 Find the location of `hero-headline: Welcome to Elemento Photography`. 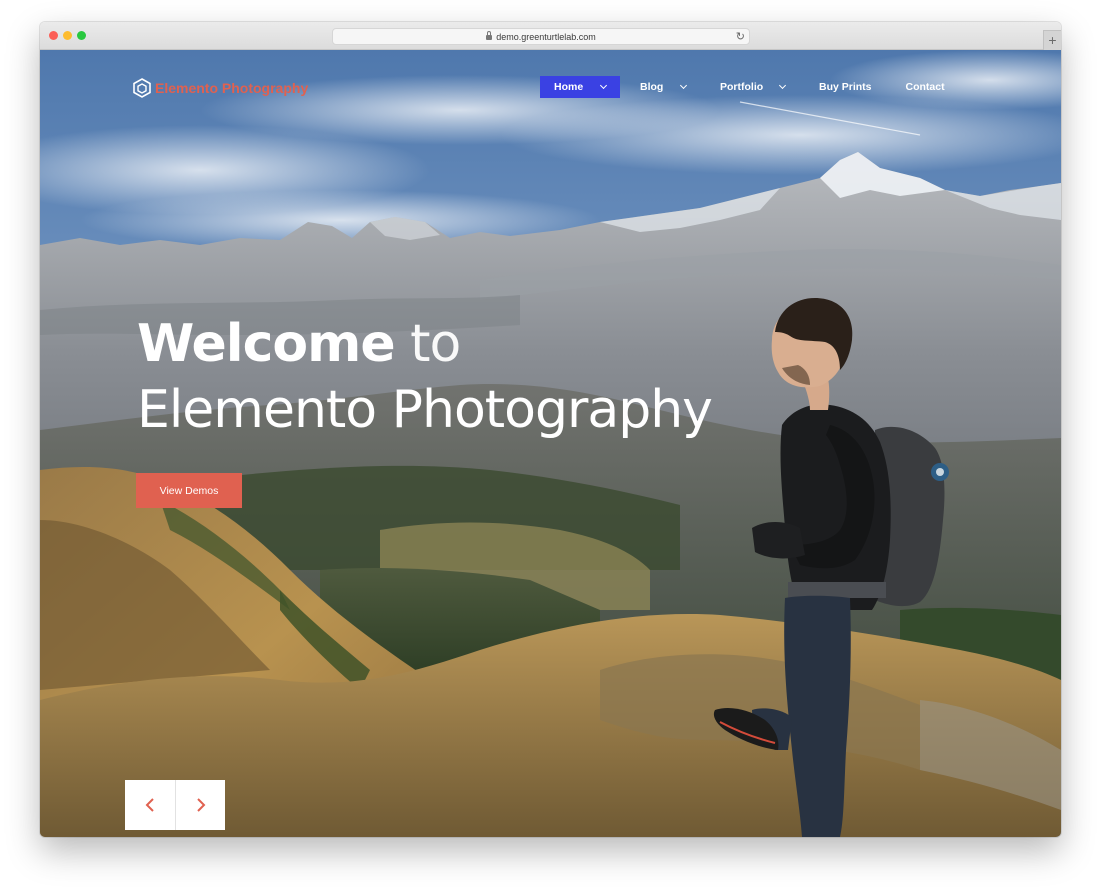

hero-headline: Welcome to Elemento Photography is located at coordinates (425, 379).